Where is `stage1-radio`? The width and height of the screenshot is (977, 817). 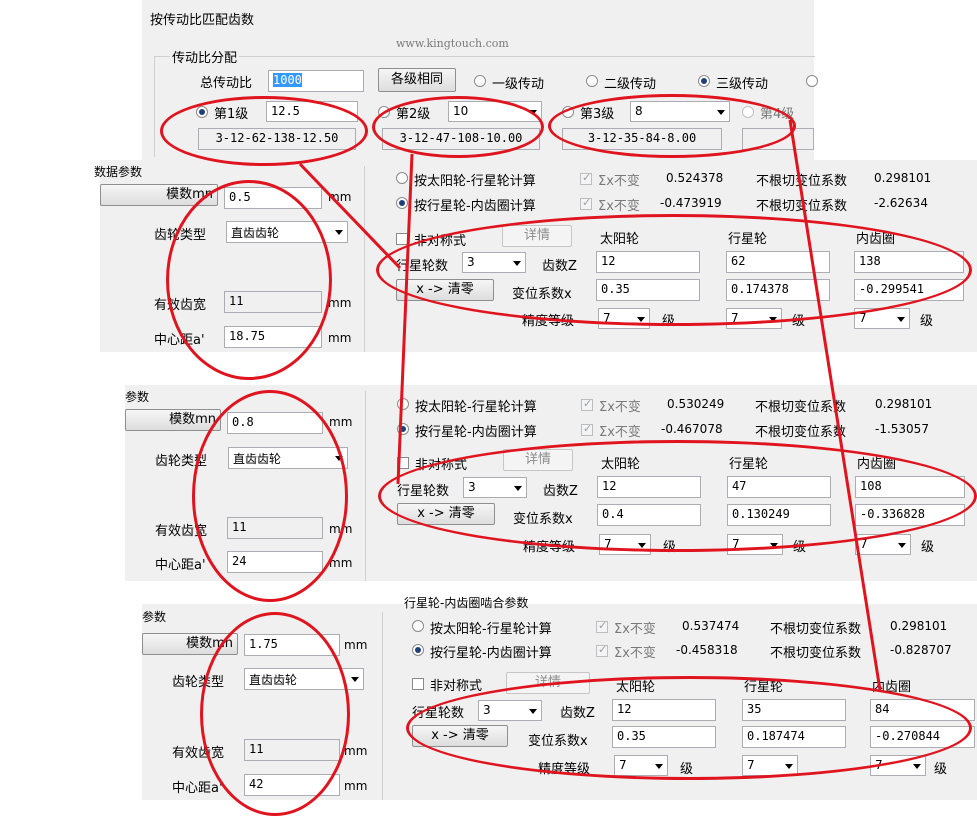
stage1-radio is located at coordinates (202, 112).